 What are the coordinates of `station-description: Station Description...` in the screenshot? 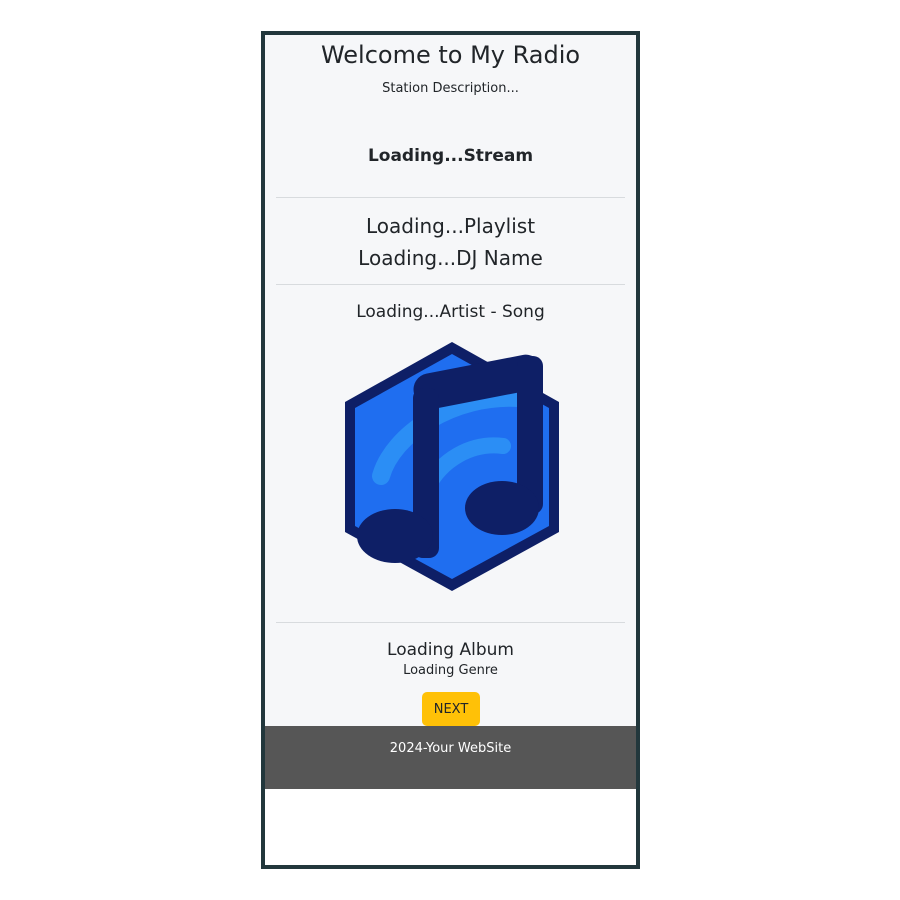 It's located at (450, 88).